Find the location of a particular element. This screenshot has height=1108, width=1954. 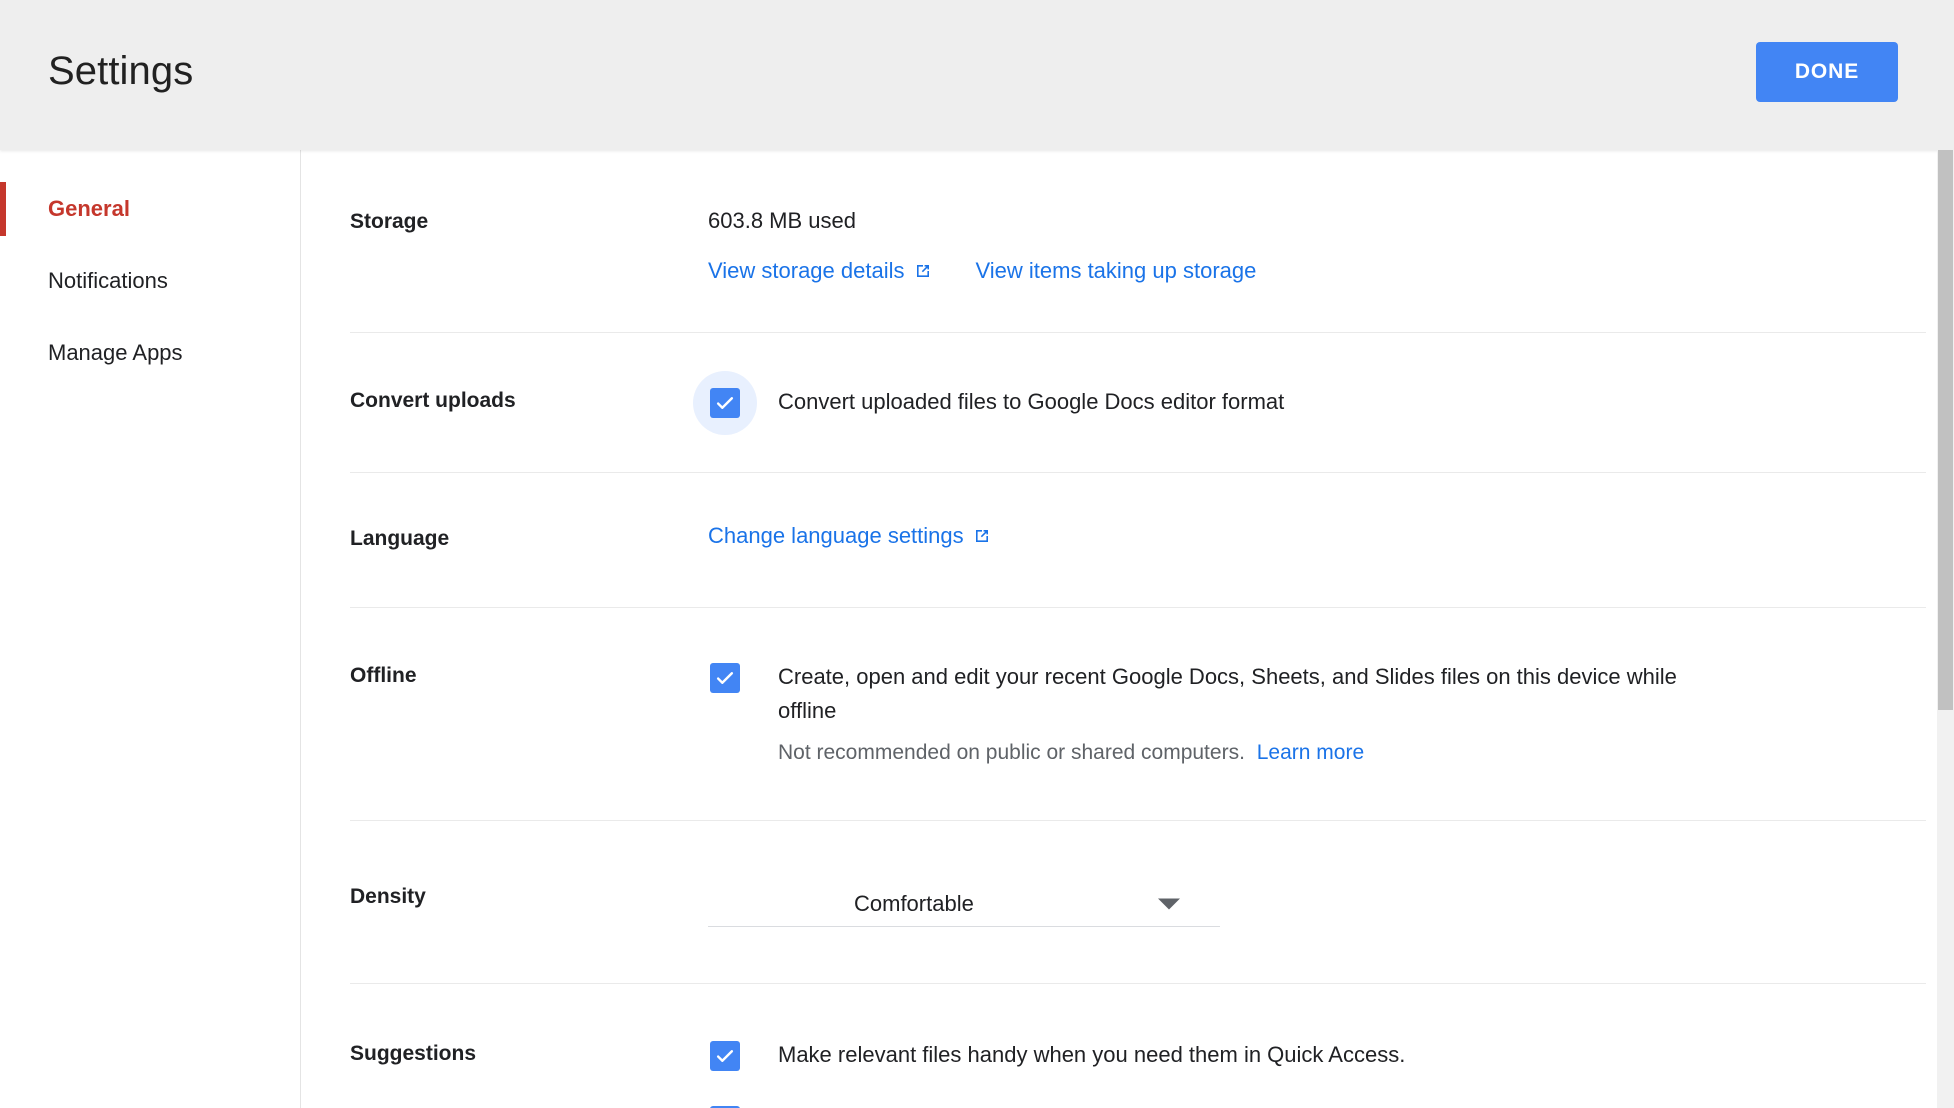

sidebar-item-label: General is located at coordinates (89, 208).